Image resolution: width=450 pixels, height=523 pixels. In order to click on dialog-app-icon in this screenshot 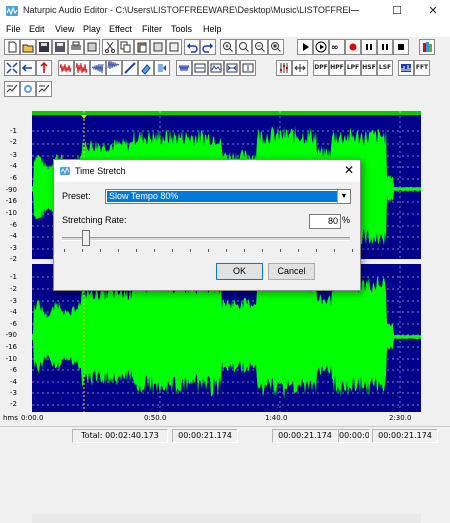, I will do `click(65, 171)`.